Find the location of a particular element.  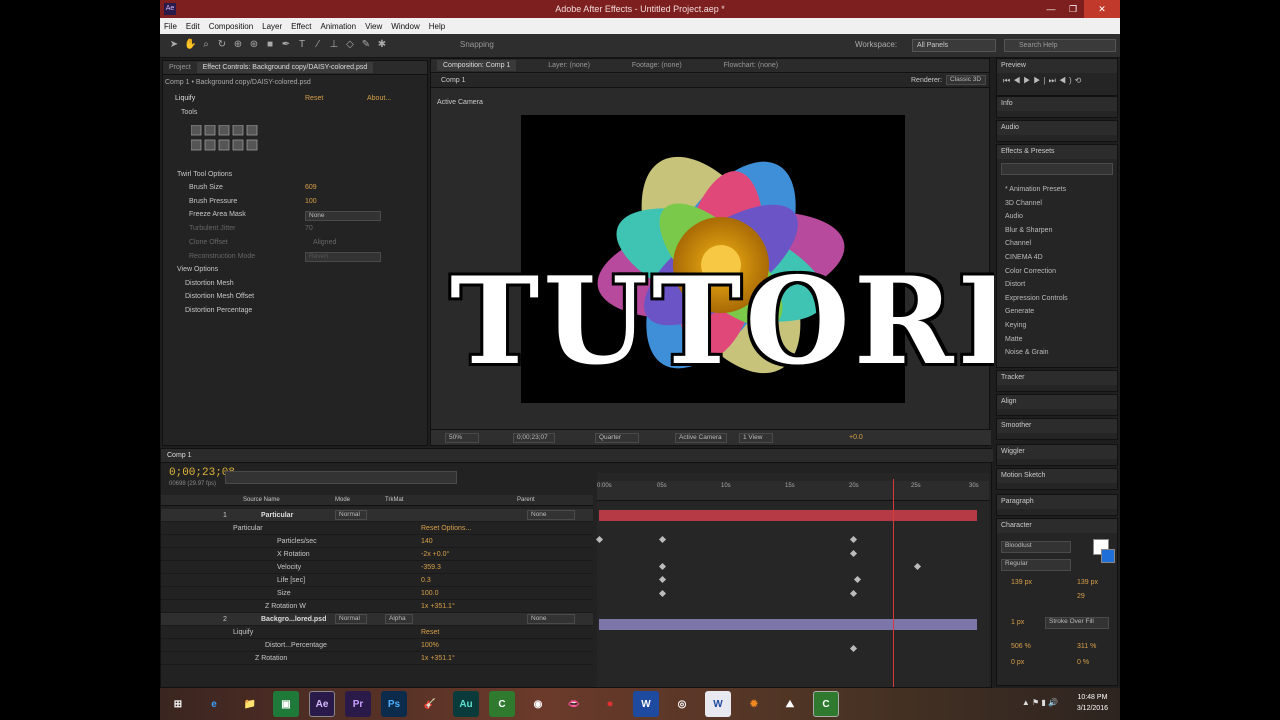

eraser-tool-icon: ◇ is located at coordinates (350, 45).